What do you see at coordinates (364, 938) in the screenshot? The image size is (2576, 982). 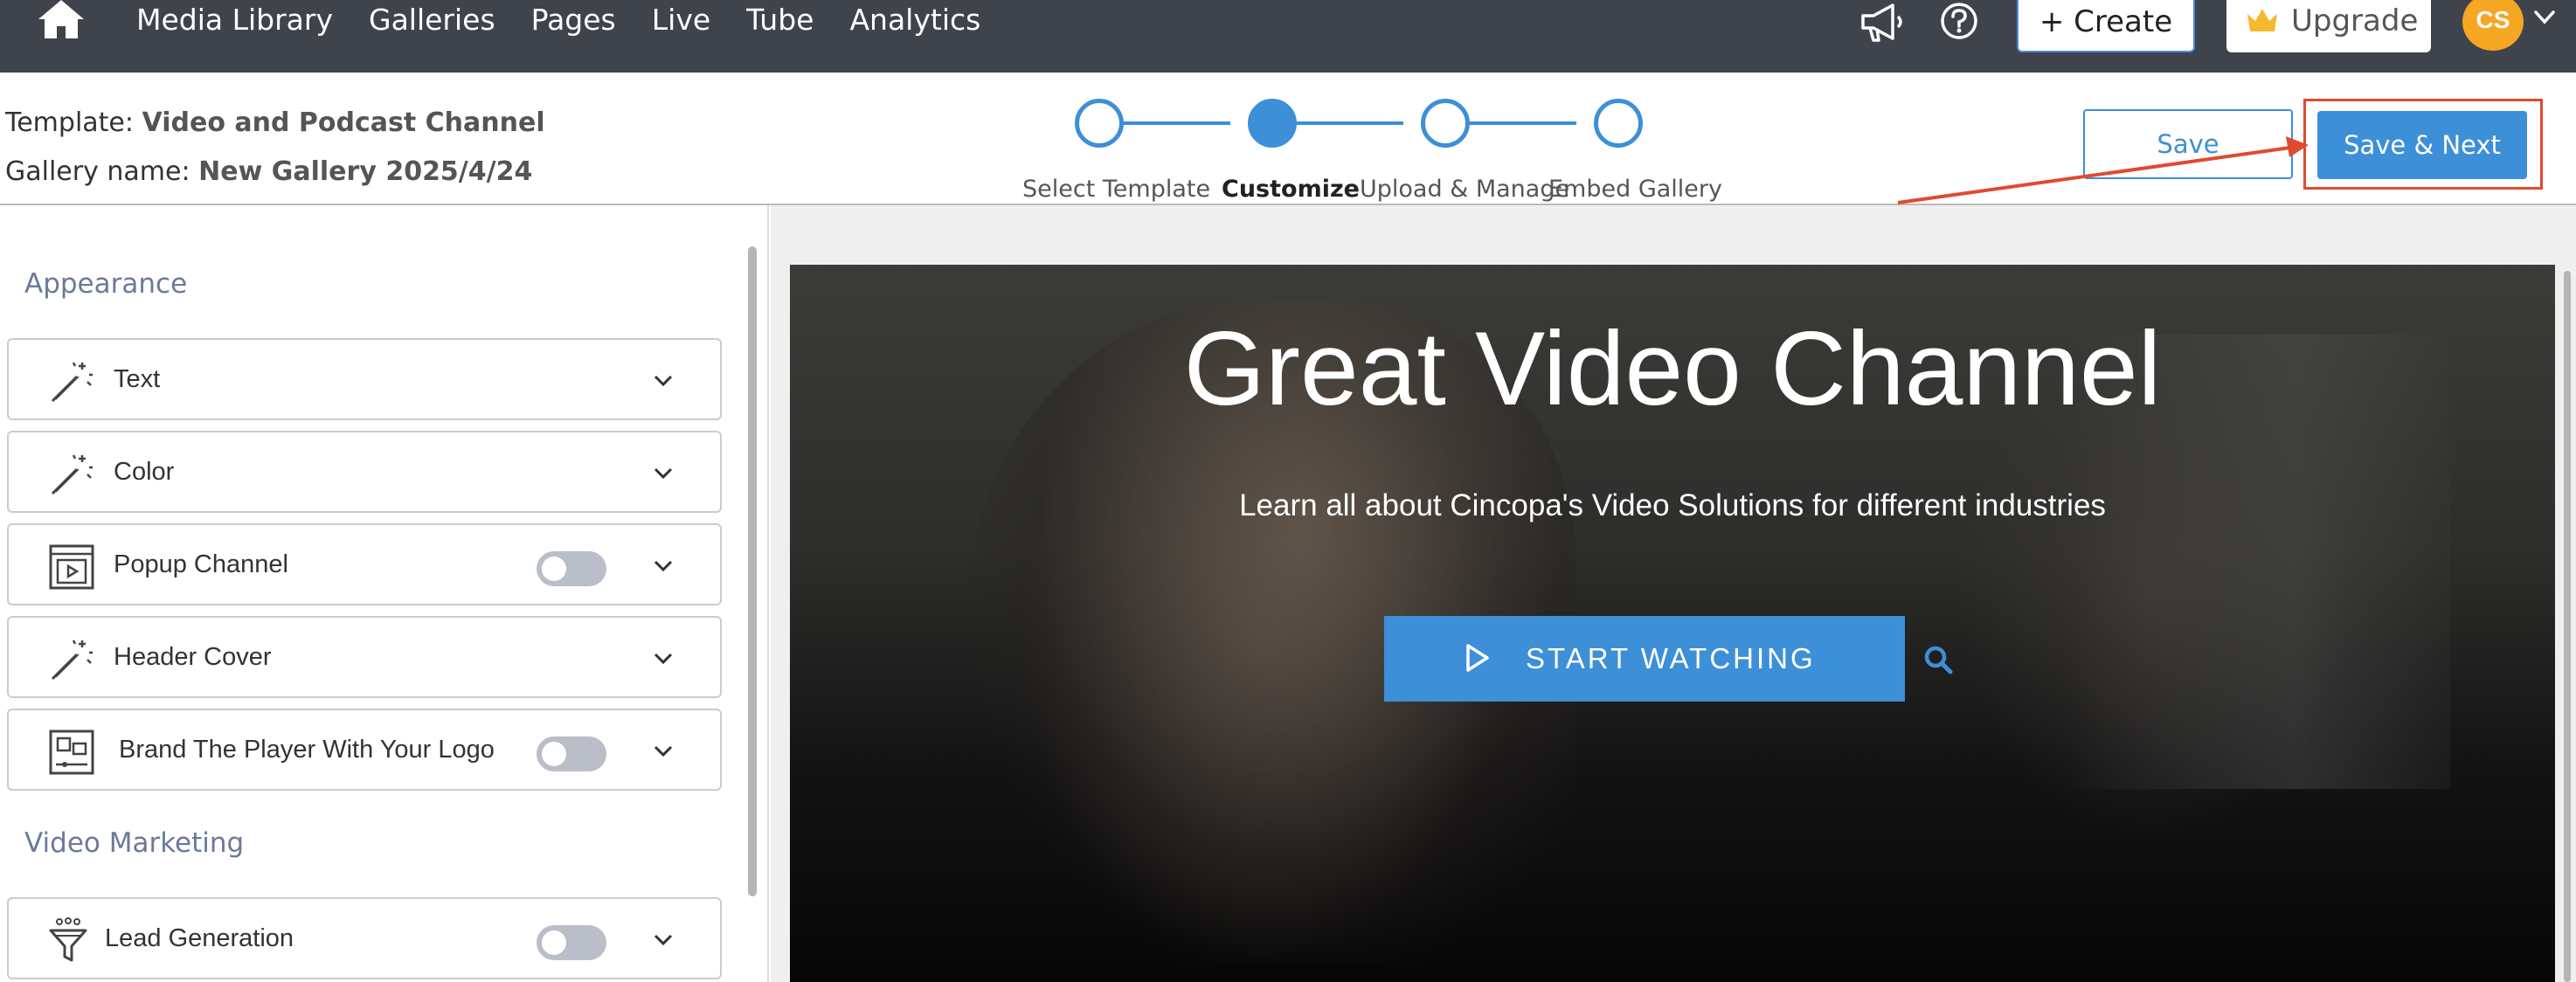 I see `accordion-lead-generation: Lead Generation` at bounding box center [364, 938].